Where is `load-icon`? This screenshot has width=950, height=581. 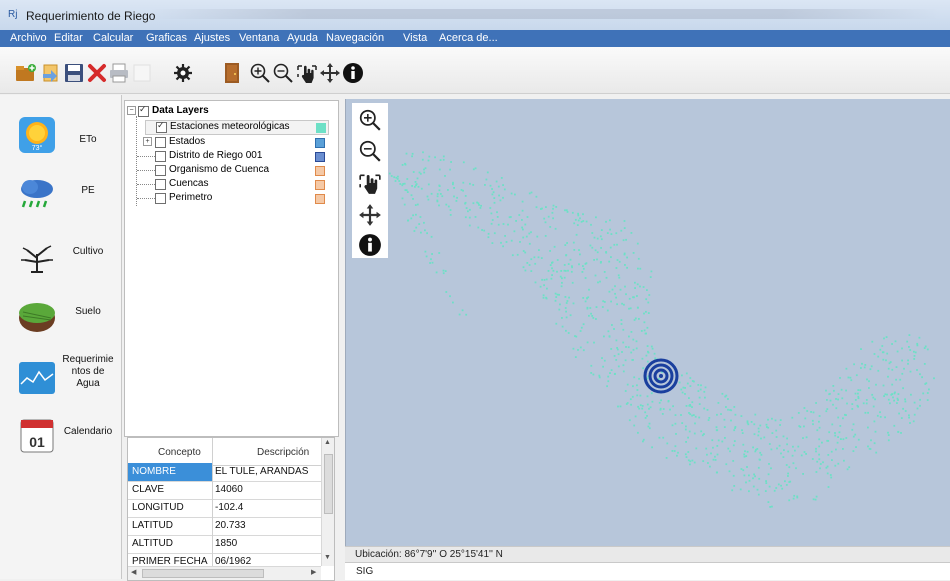 load-icon is located at coordinates (51, 73).